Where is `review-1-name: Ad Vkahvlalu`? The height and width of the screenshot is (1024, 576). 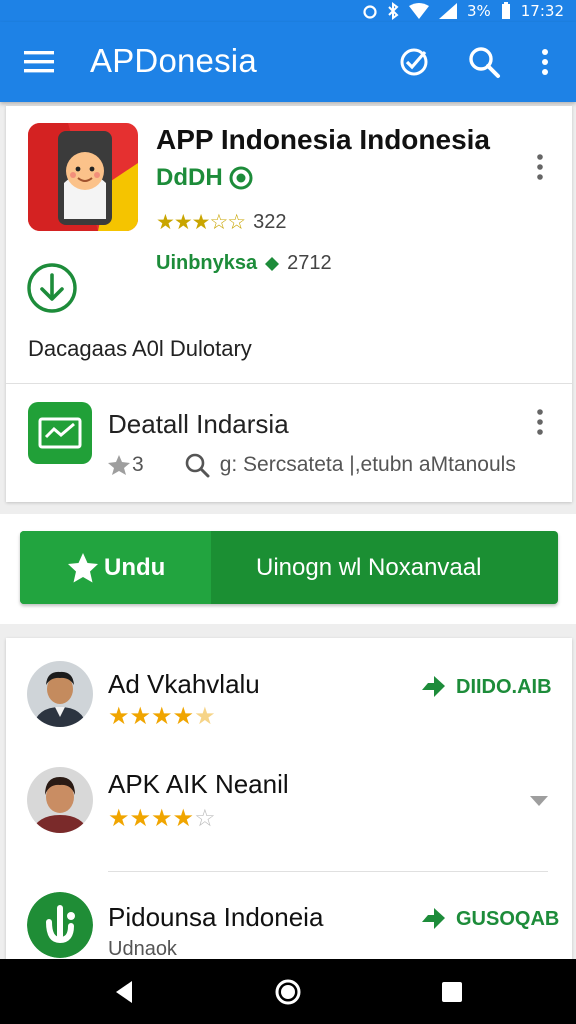 review-1-name: Ad Vkahvlalu is located at coordinates (184, 684).